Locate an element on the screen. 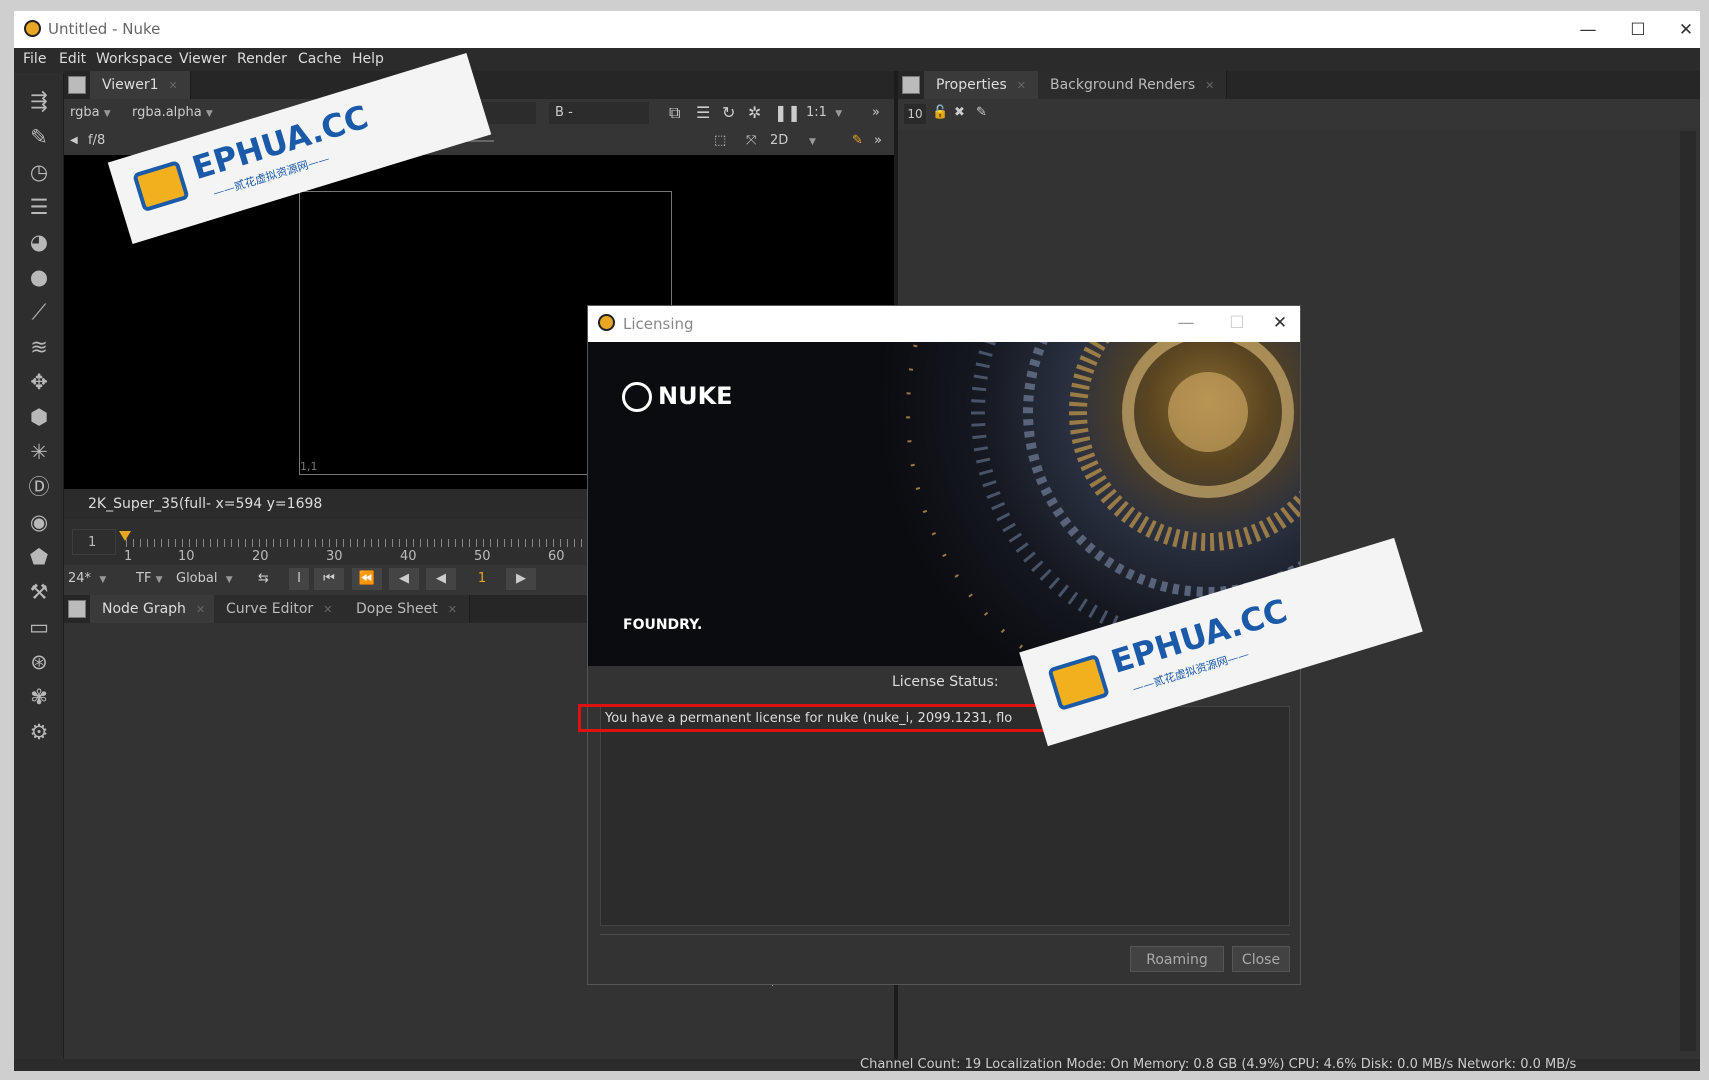  wipe-icon: ☰ is located at coordinates (706, 113).